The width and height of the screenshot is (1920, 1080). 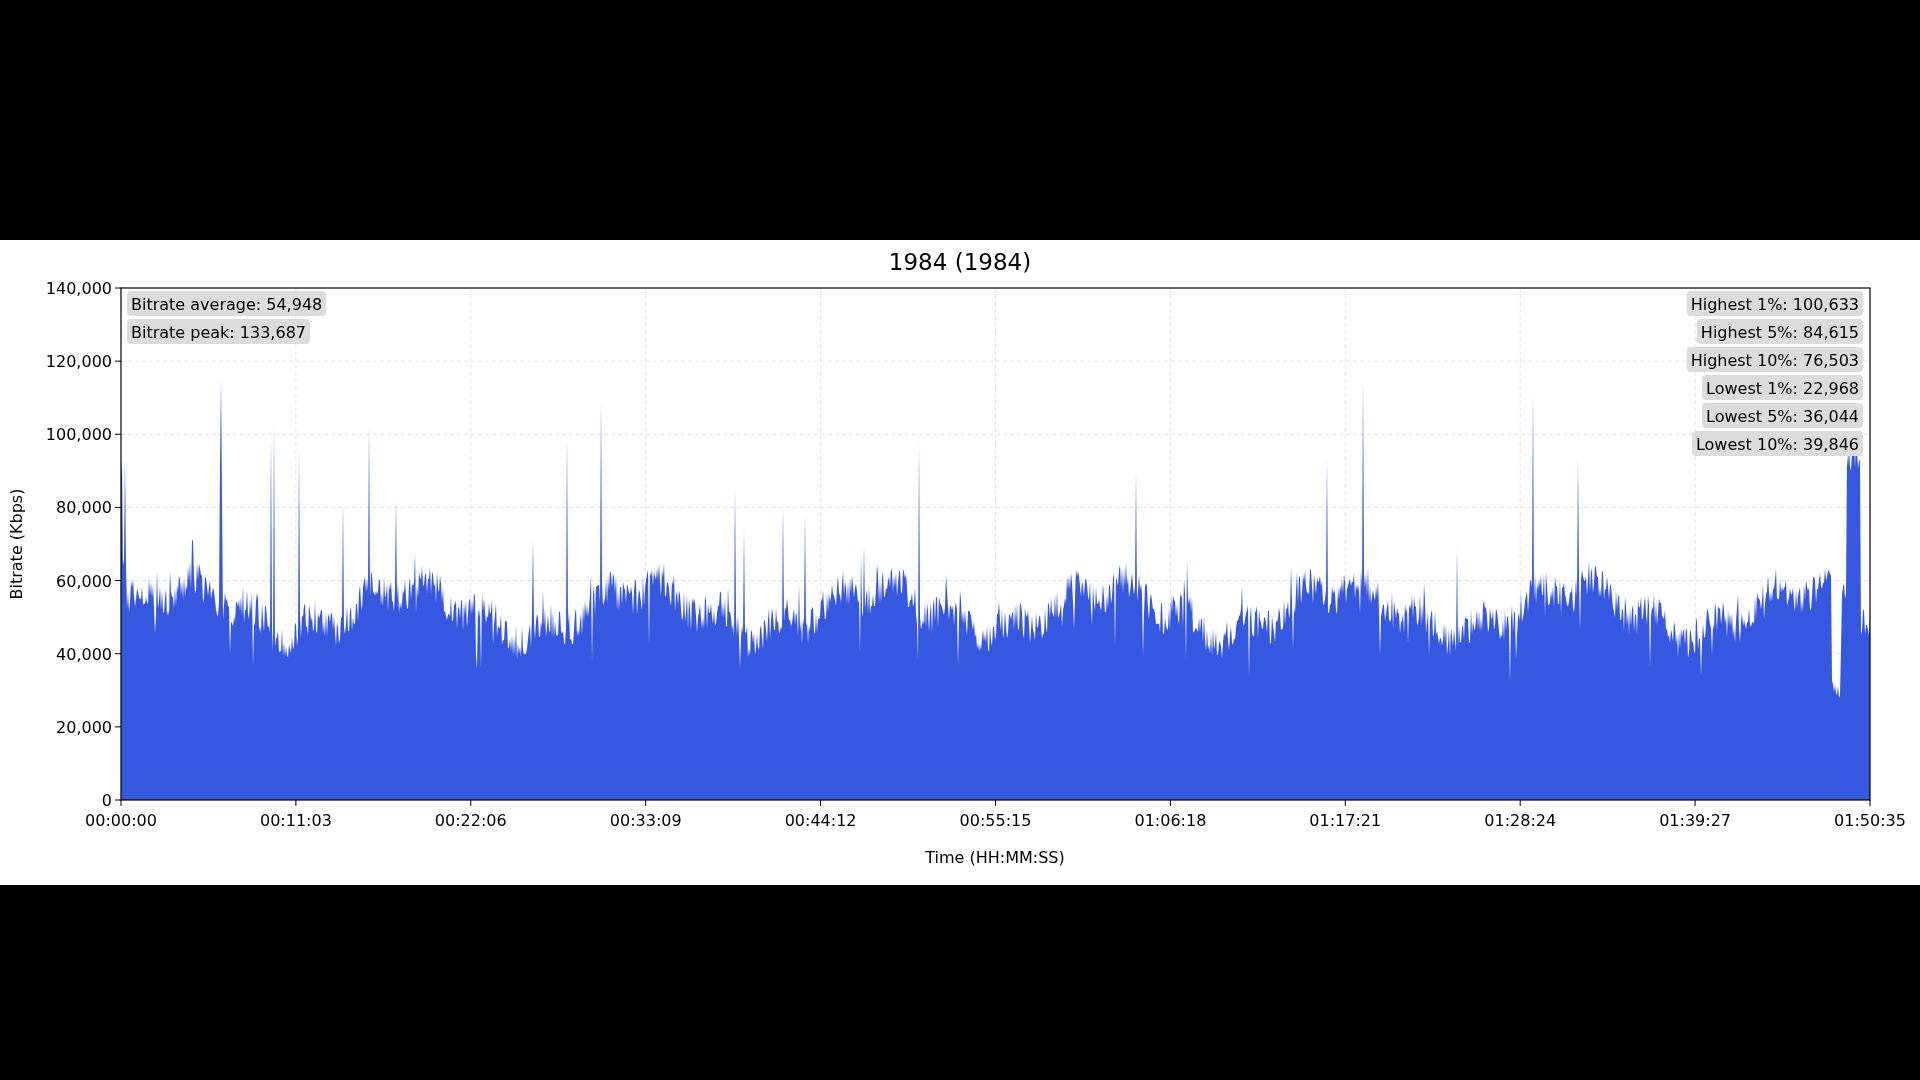 What do you see at coordinates (218, 331) in the screenshot?
I see `stat-label: Bitrate peak: 133,687` at bounding box center [218, 331].